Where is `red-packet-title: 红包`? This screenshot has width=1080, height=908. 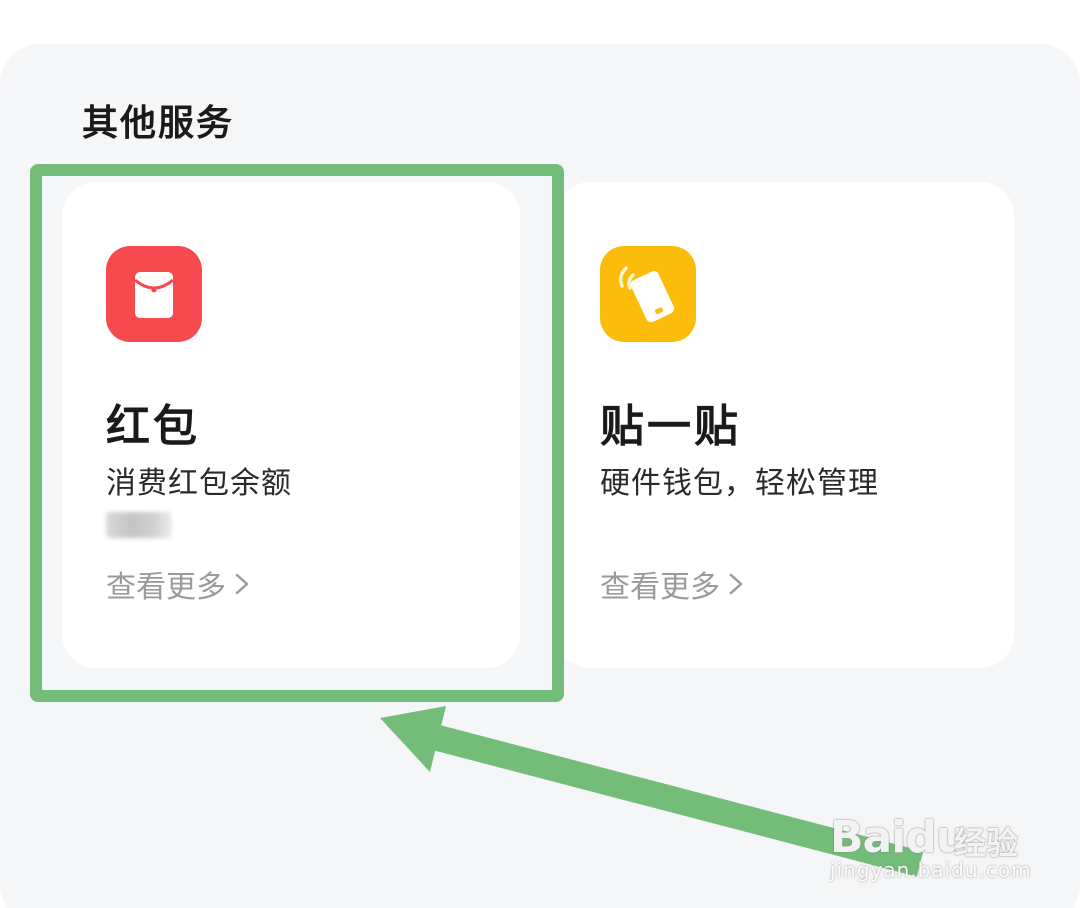
red-packet-title: 红包 is located at coordinates (153, 426).